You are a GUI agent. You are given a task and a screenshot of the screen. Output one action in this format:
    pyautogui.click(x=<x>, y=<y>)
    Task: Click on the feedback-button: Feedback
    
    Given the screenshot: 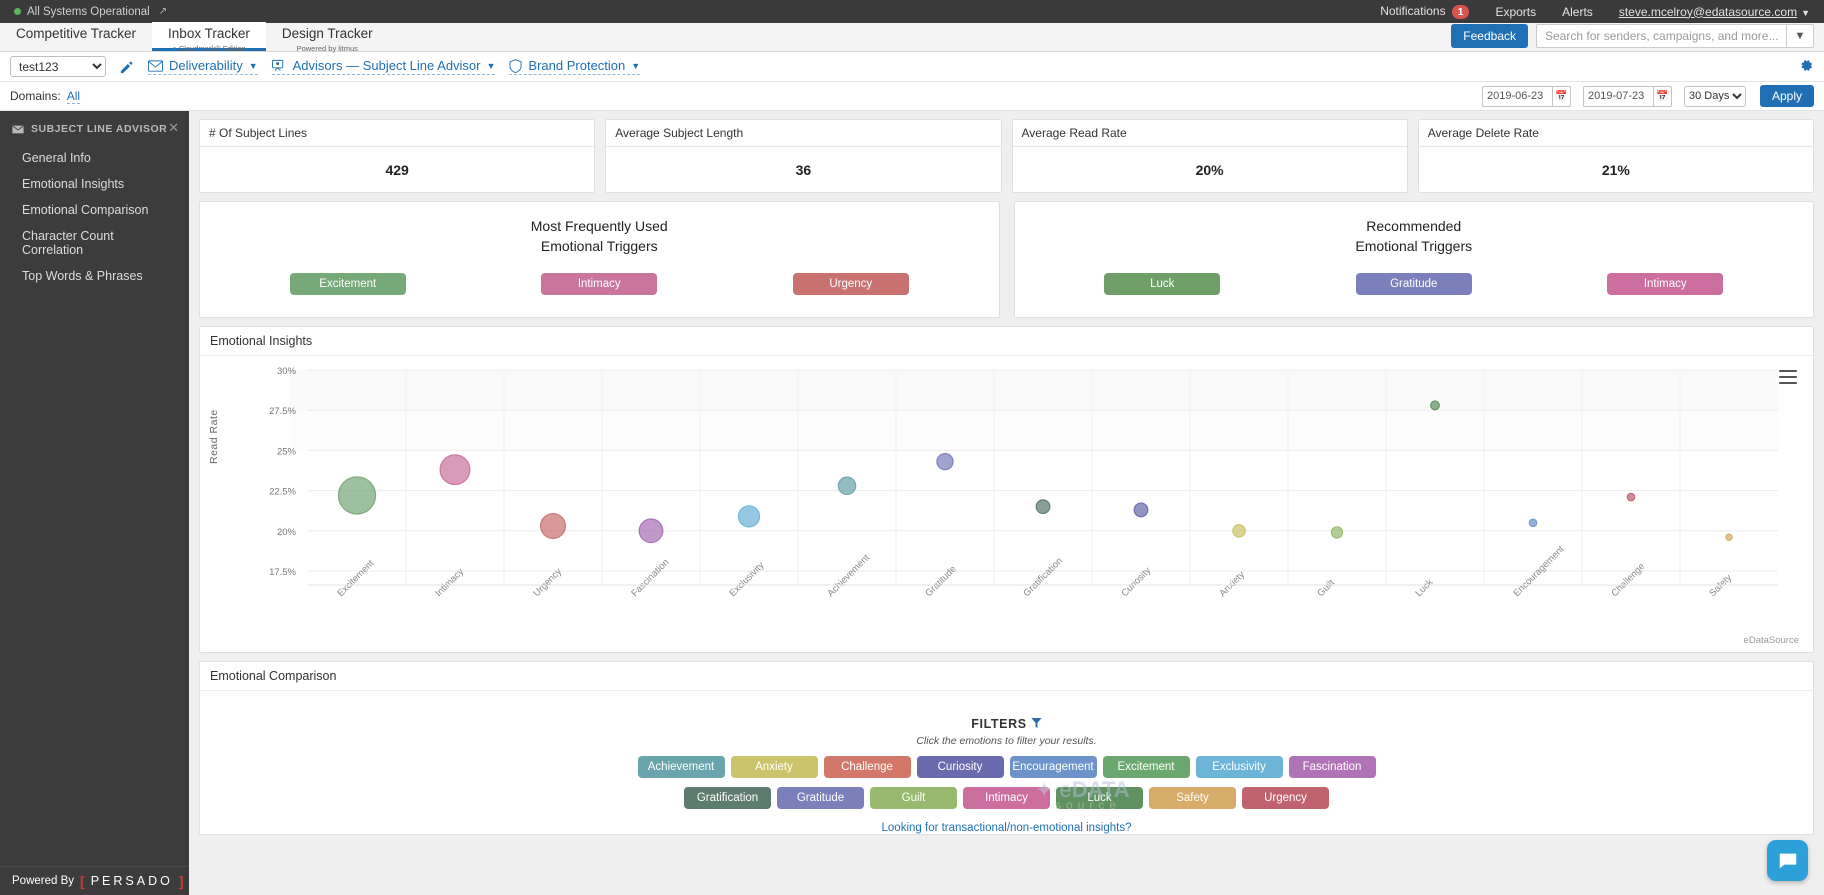 What is the action you would take?
    pyautogui.click(x=1489, y=36)
    